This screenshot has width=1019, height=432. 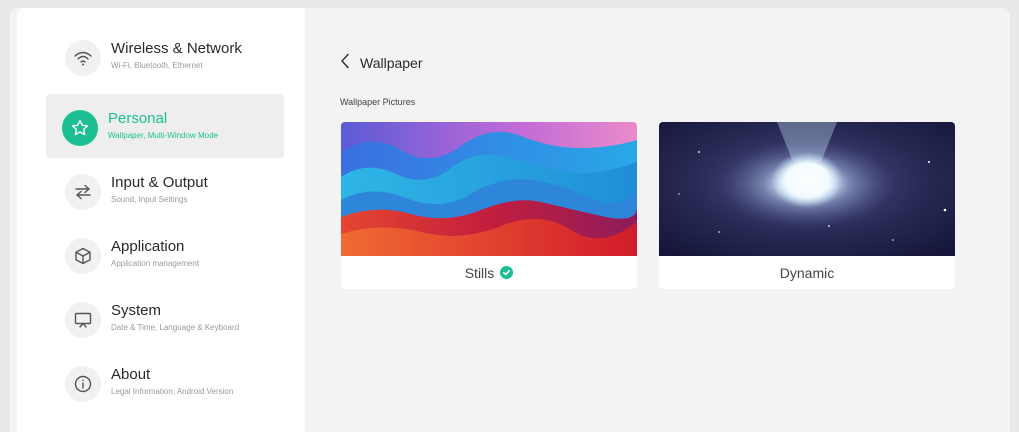 I want to click on info-icon, so click(x=83, y=384).